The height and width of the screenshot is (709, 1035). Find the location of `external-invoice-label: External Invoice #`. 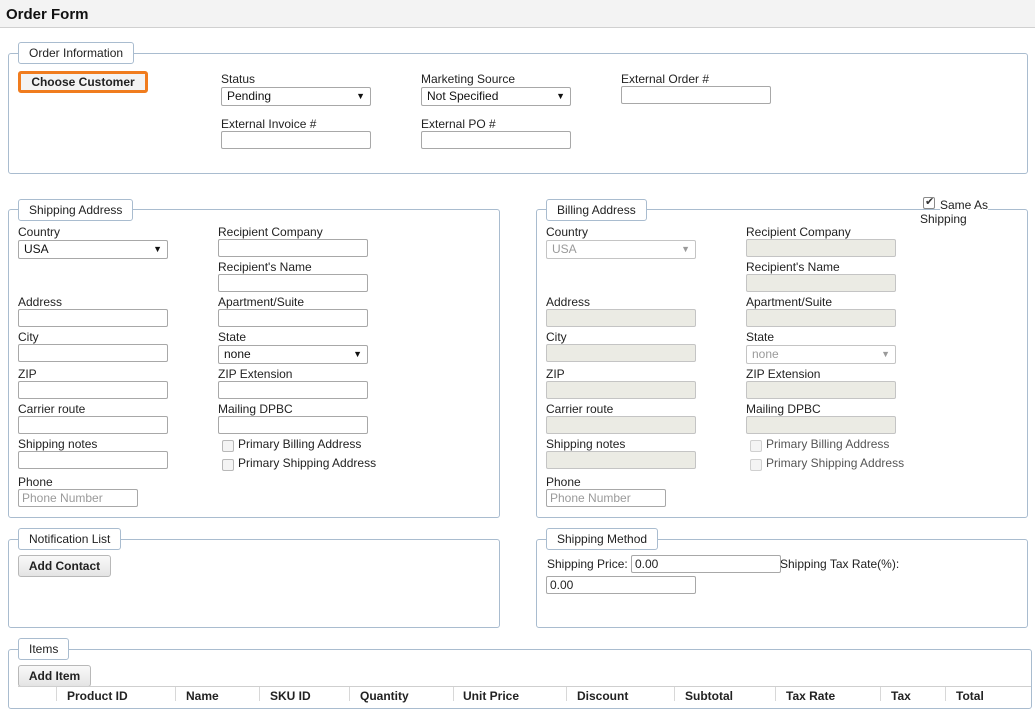

external-invoice-label: External Invoice # is located at coordinates (269, 124).